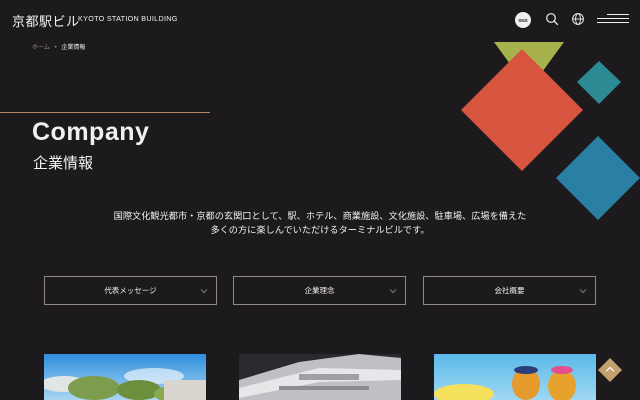  Describe the element at coordinates (515, 377) in the screenshot. I see `thumbnail-mascot-characters` at that location.